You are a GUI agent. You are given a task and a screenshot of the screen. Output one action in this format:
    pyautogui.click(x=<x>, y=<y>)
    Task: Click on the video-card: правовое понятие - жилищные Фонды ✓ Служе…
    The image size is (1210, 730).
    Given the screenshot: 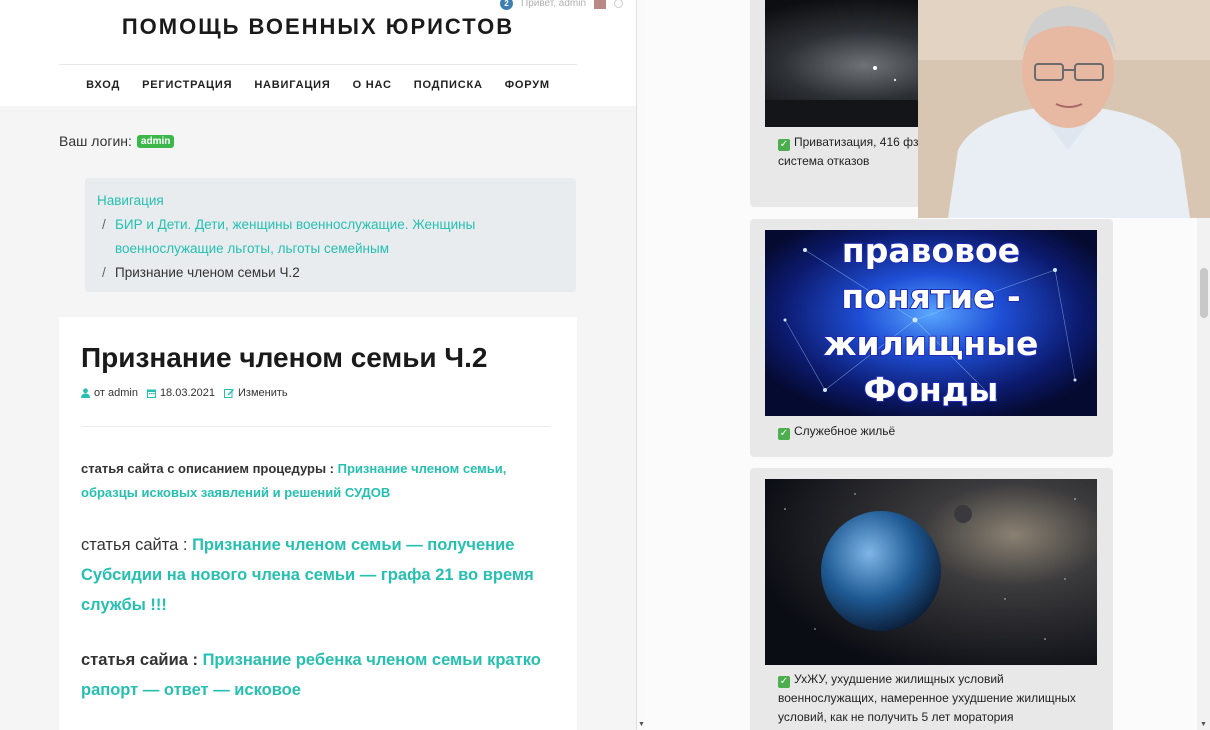 What is the action you would take?
    pyautogui.click(x=931, y=338)
    